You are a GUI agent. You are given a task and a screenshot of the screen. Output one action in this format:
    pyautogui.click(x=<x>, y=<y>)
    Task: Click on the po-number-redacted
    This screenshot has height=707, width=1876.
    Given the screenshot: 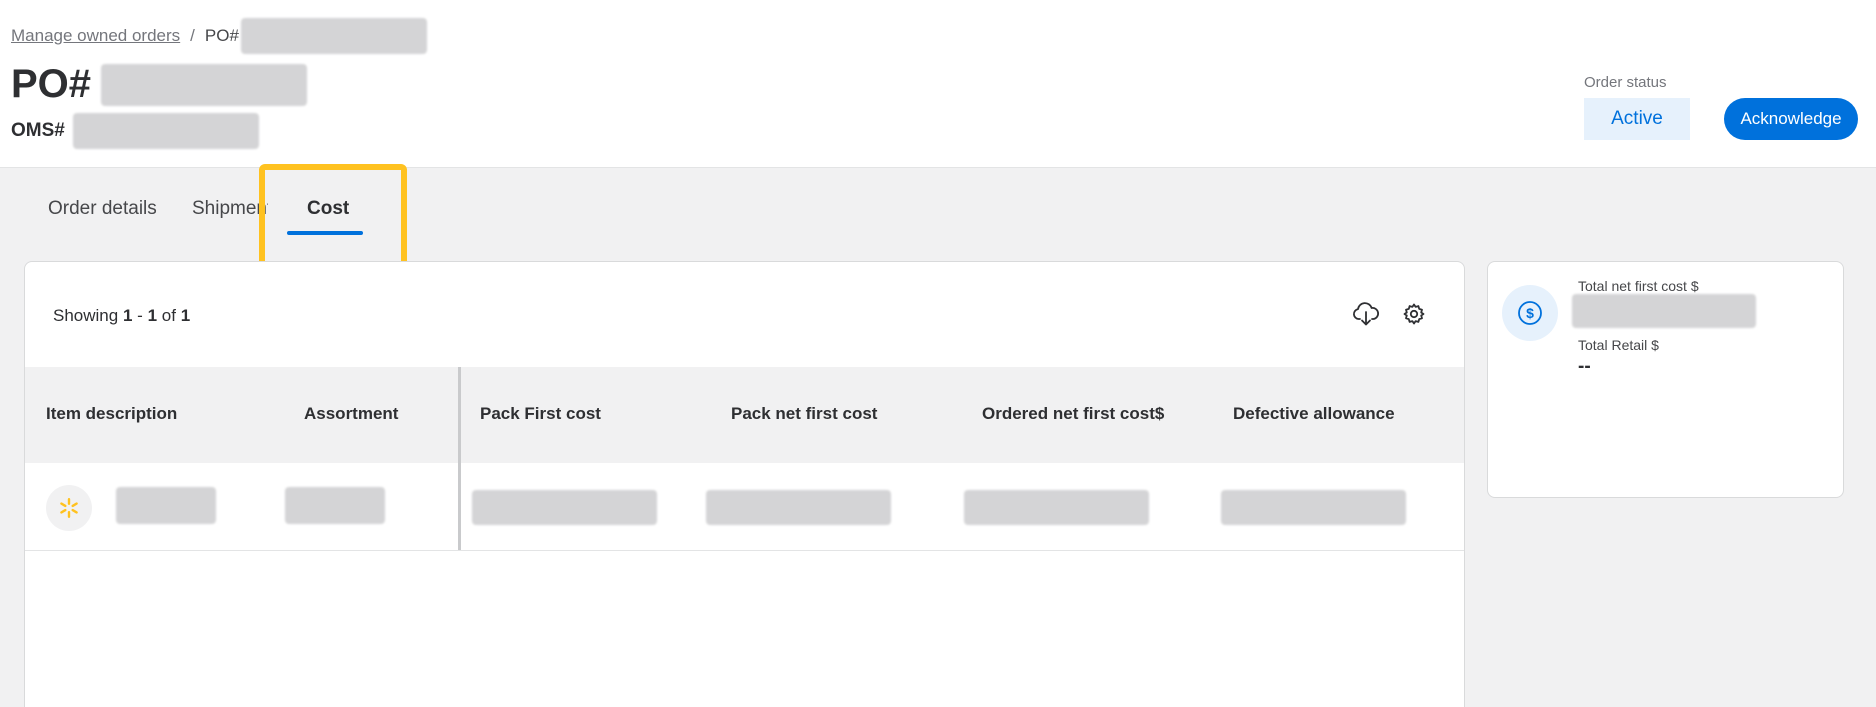 What is the action you would take?
    pyautogui.click(x=204, y=84)
    